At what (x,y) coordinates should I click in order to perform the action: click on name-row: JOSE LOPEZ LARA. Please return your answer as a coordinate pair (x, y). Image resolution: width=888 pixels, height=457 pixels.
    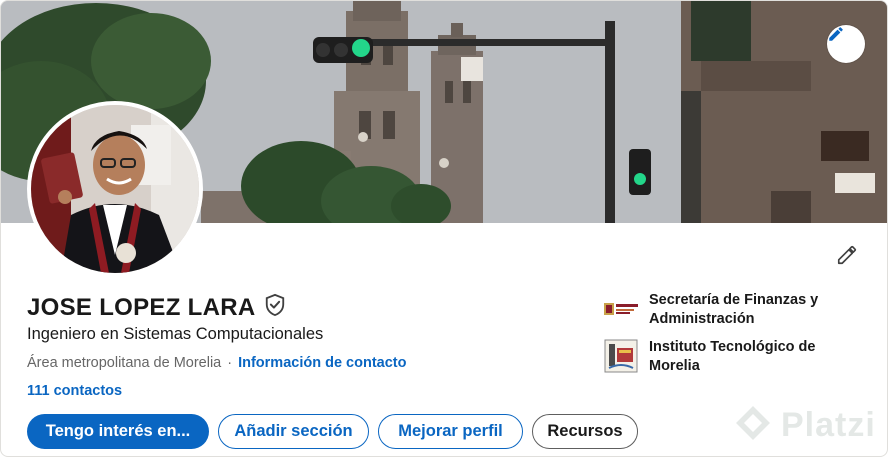
    Looking at the image, I should click on (156, 307).